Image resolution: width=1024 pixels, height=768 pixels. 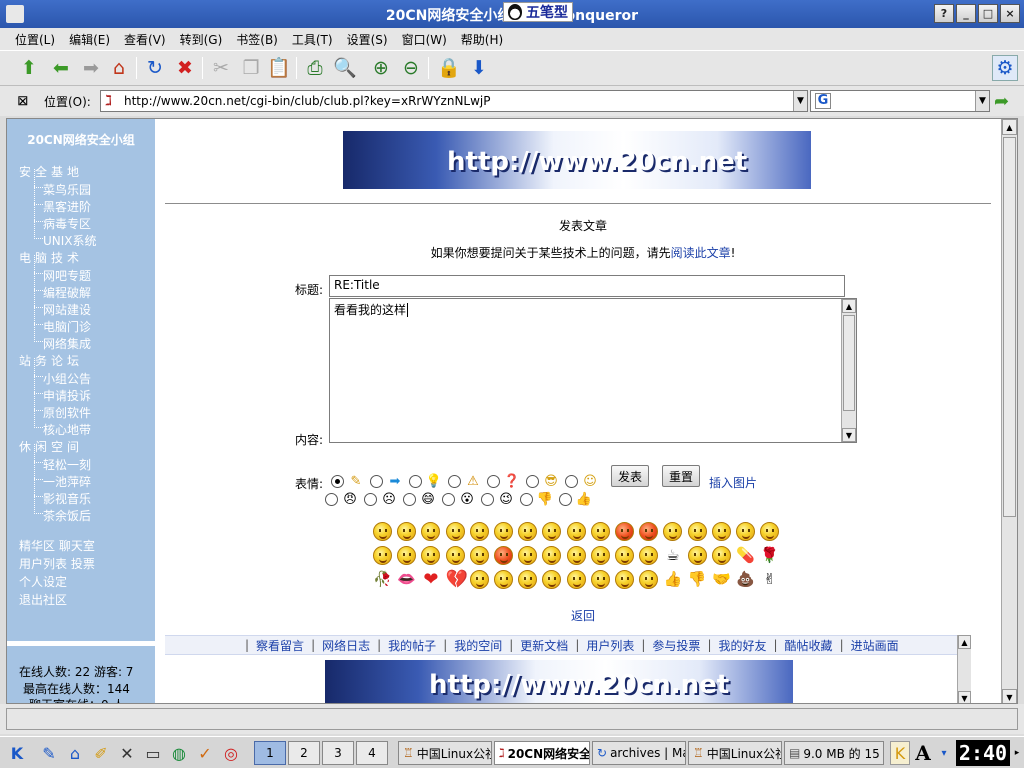 I want to click on menu-location: 位置(L), so click(x=35, y=39).